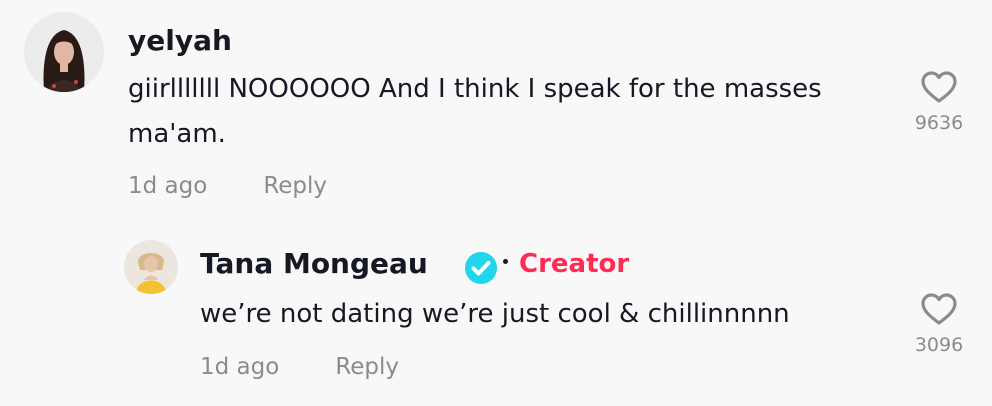 The height and width of the screenshot is (406, 992). What do you see at coordinates (180, 40) in the screenshot?
I see `comment-username: yelyah` at bounding box center [180, 40].